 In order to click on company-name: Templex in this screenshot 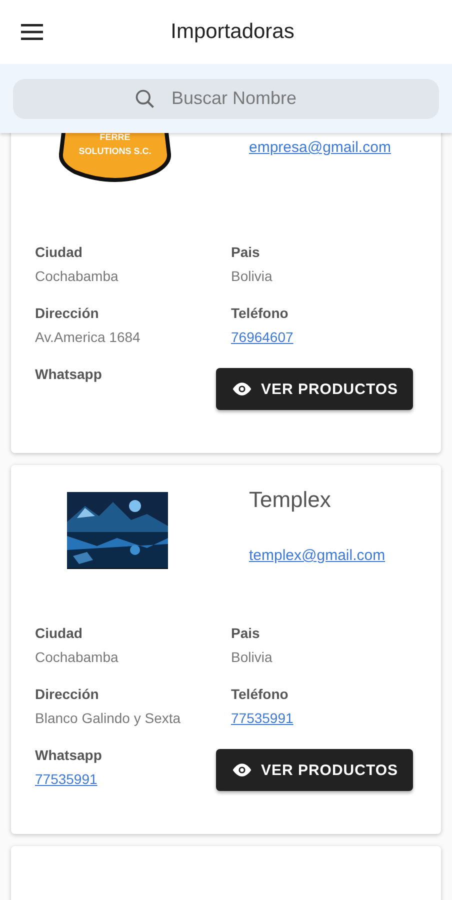, I will do `click(290, 500)`.